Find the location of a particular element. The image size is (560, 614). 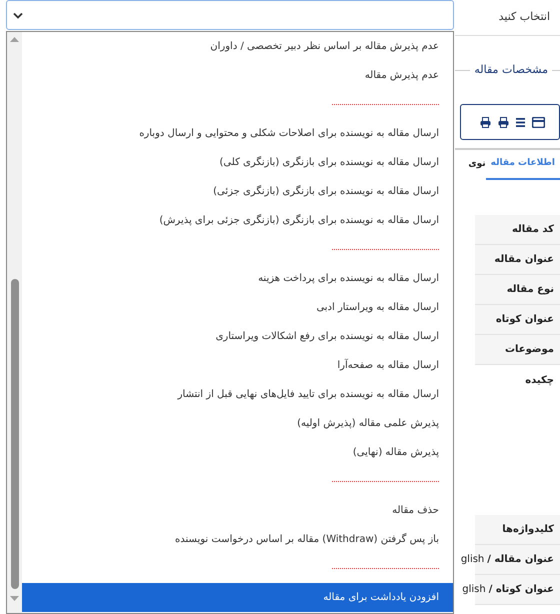

section-title: مشخصات مقاله is located at coordinates (511, 70).